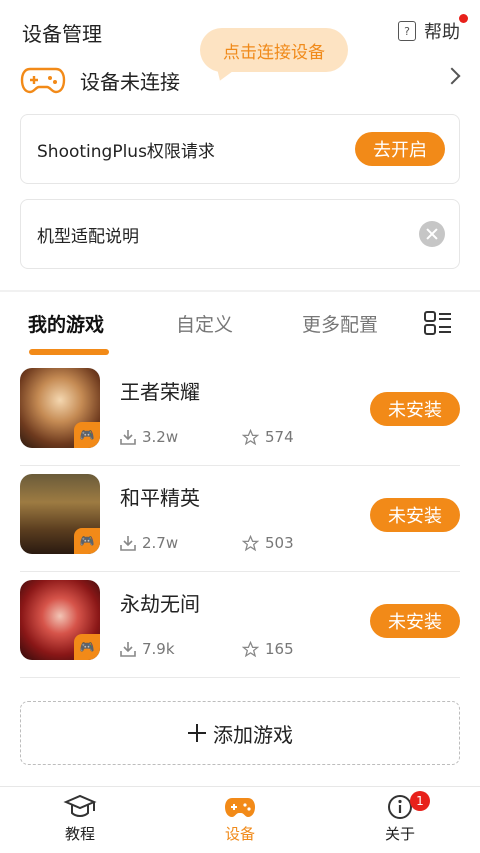 This screenshot has height=853, width=480. I want to click on bottom-navigation: 教程 设备 关于 1, so click(240, 819).